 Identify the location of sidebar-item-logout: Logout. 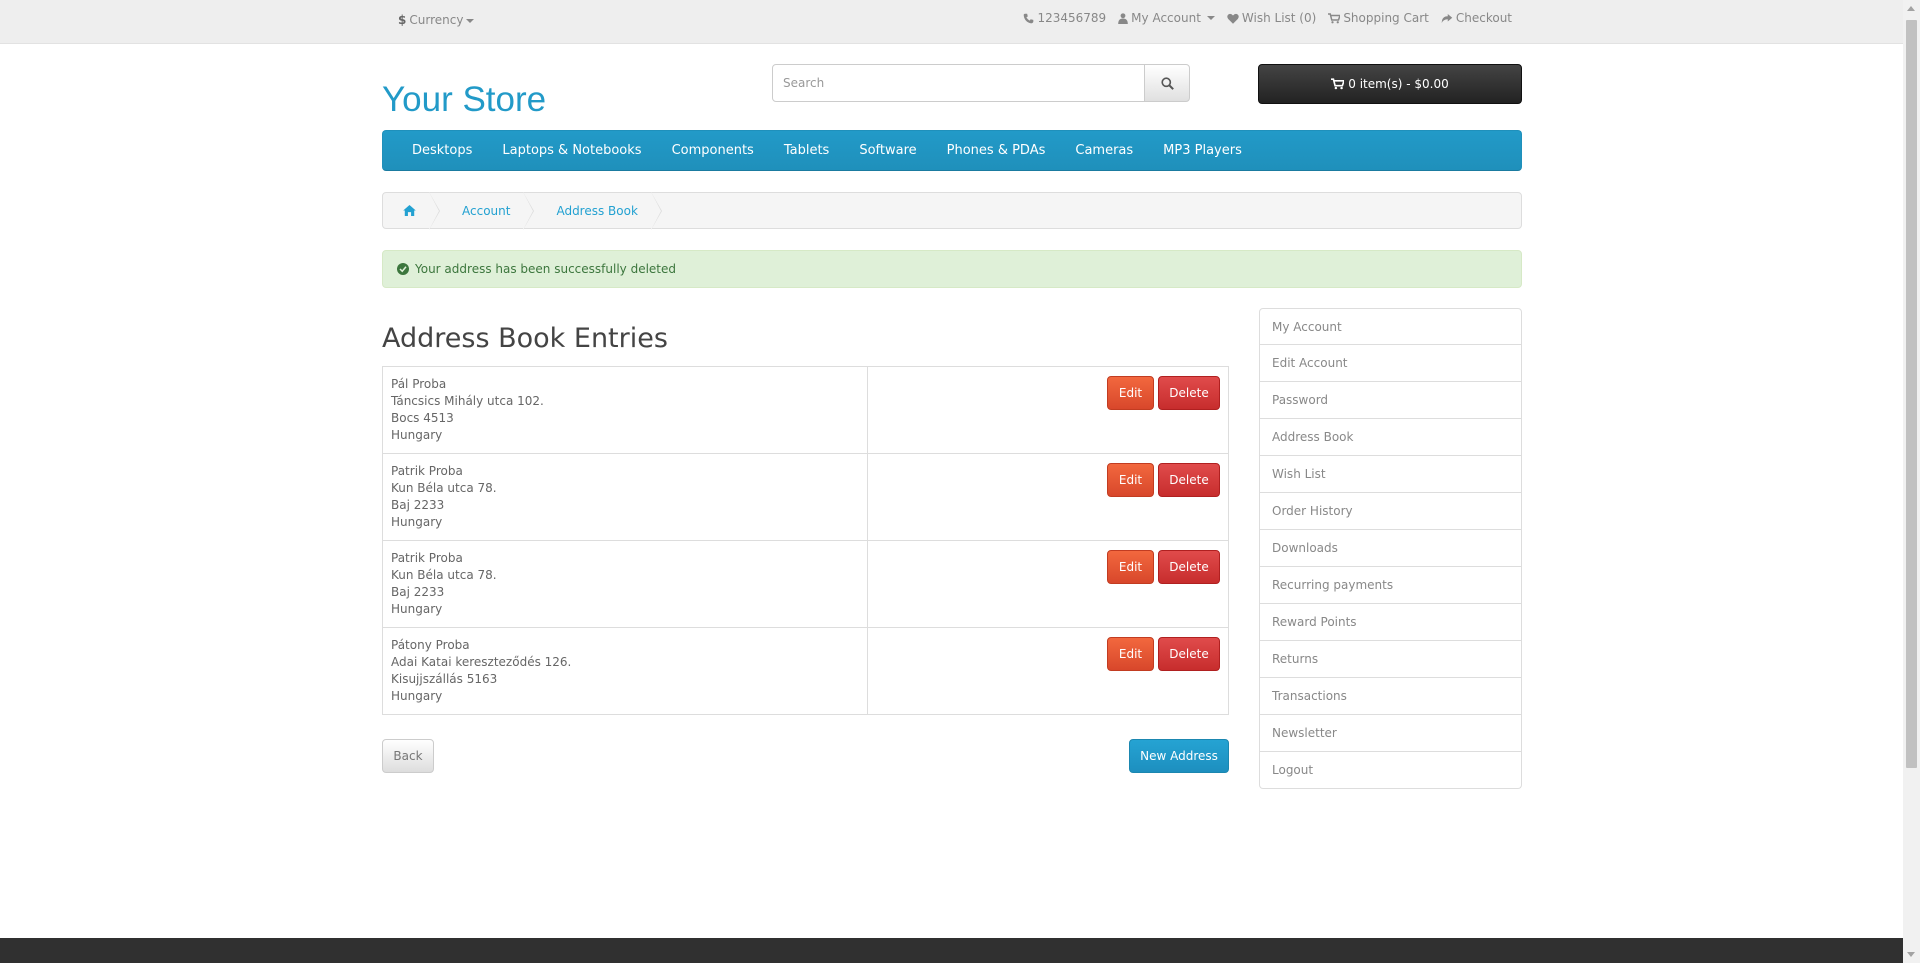
(1390, 770).